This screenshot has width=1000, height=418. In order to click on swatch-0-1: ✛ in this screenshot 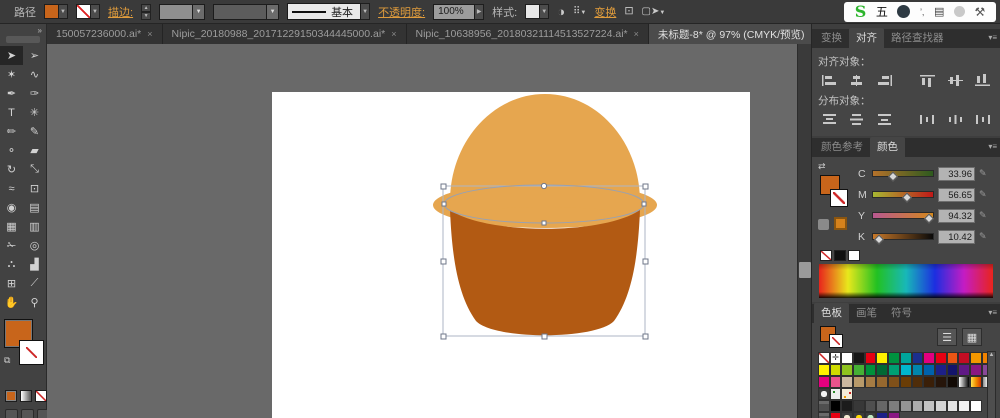, I will do `click(835, 358)`.